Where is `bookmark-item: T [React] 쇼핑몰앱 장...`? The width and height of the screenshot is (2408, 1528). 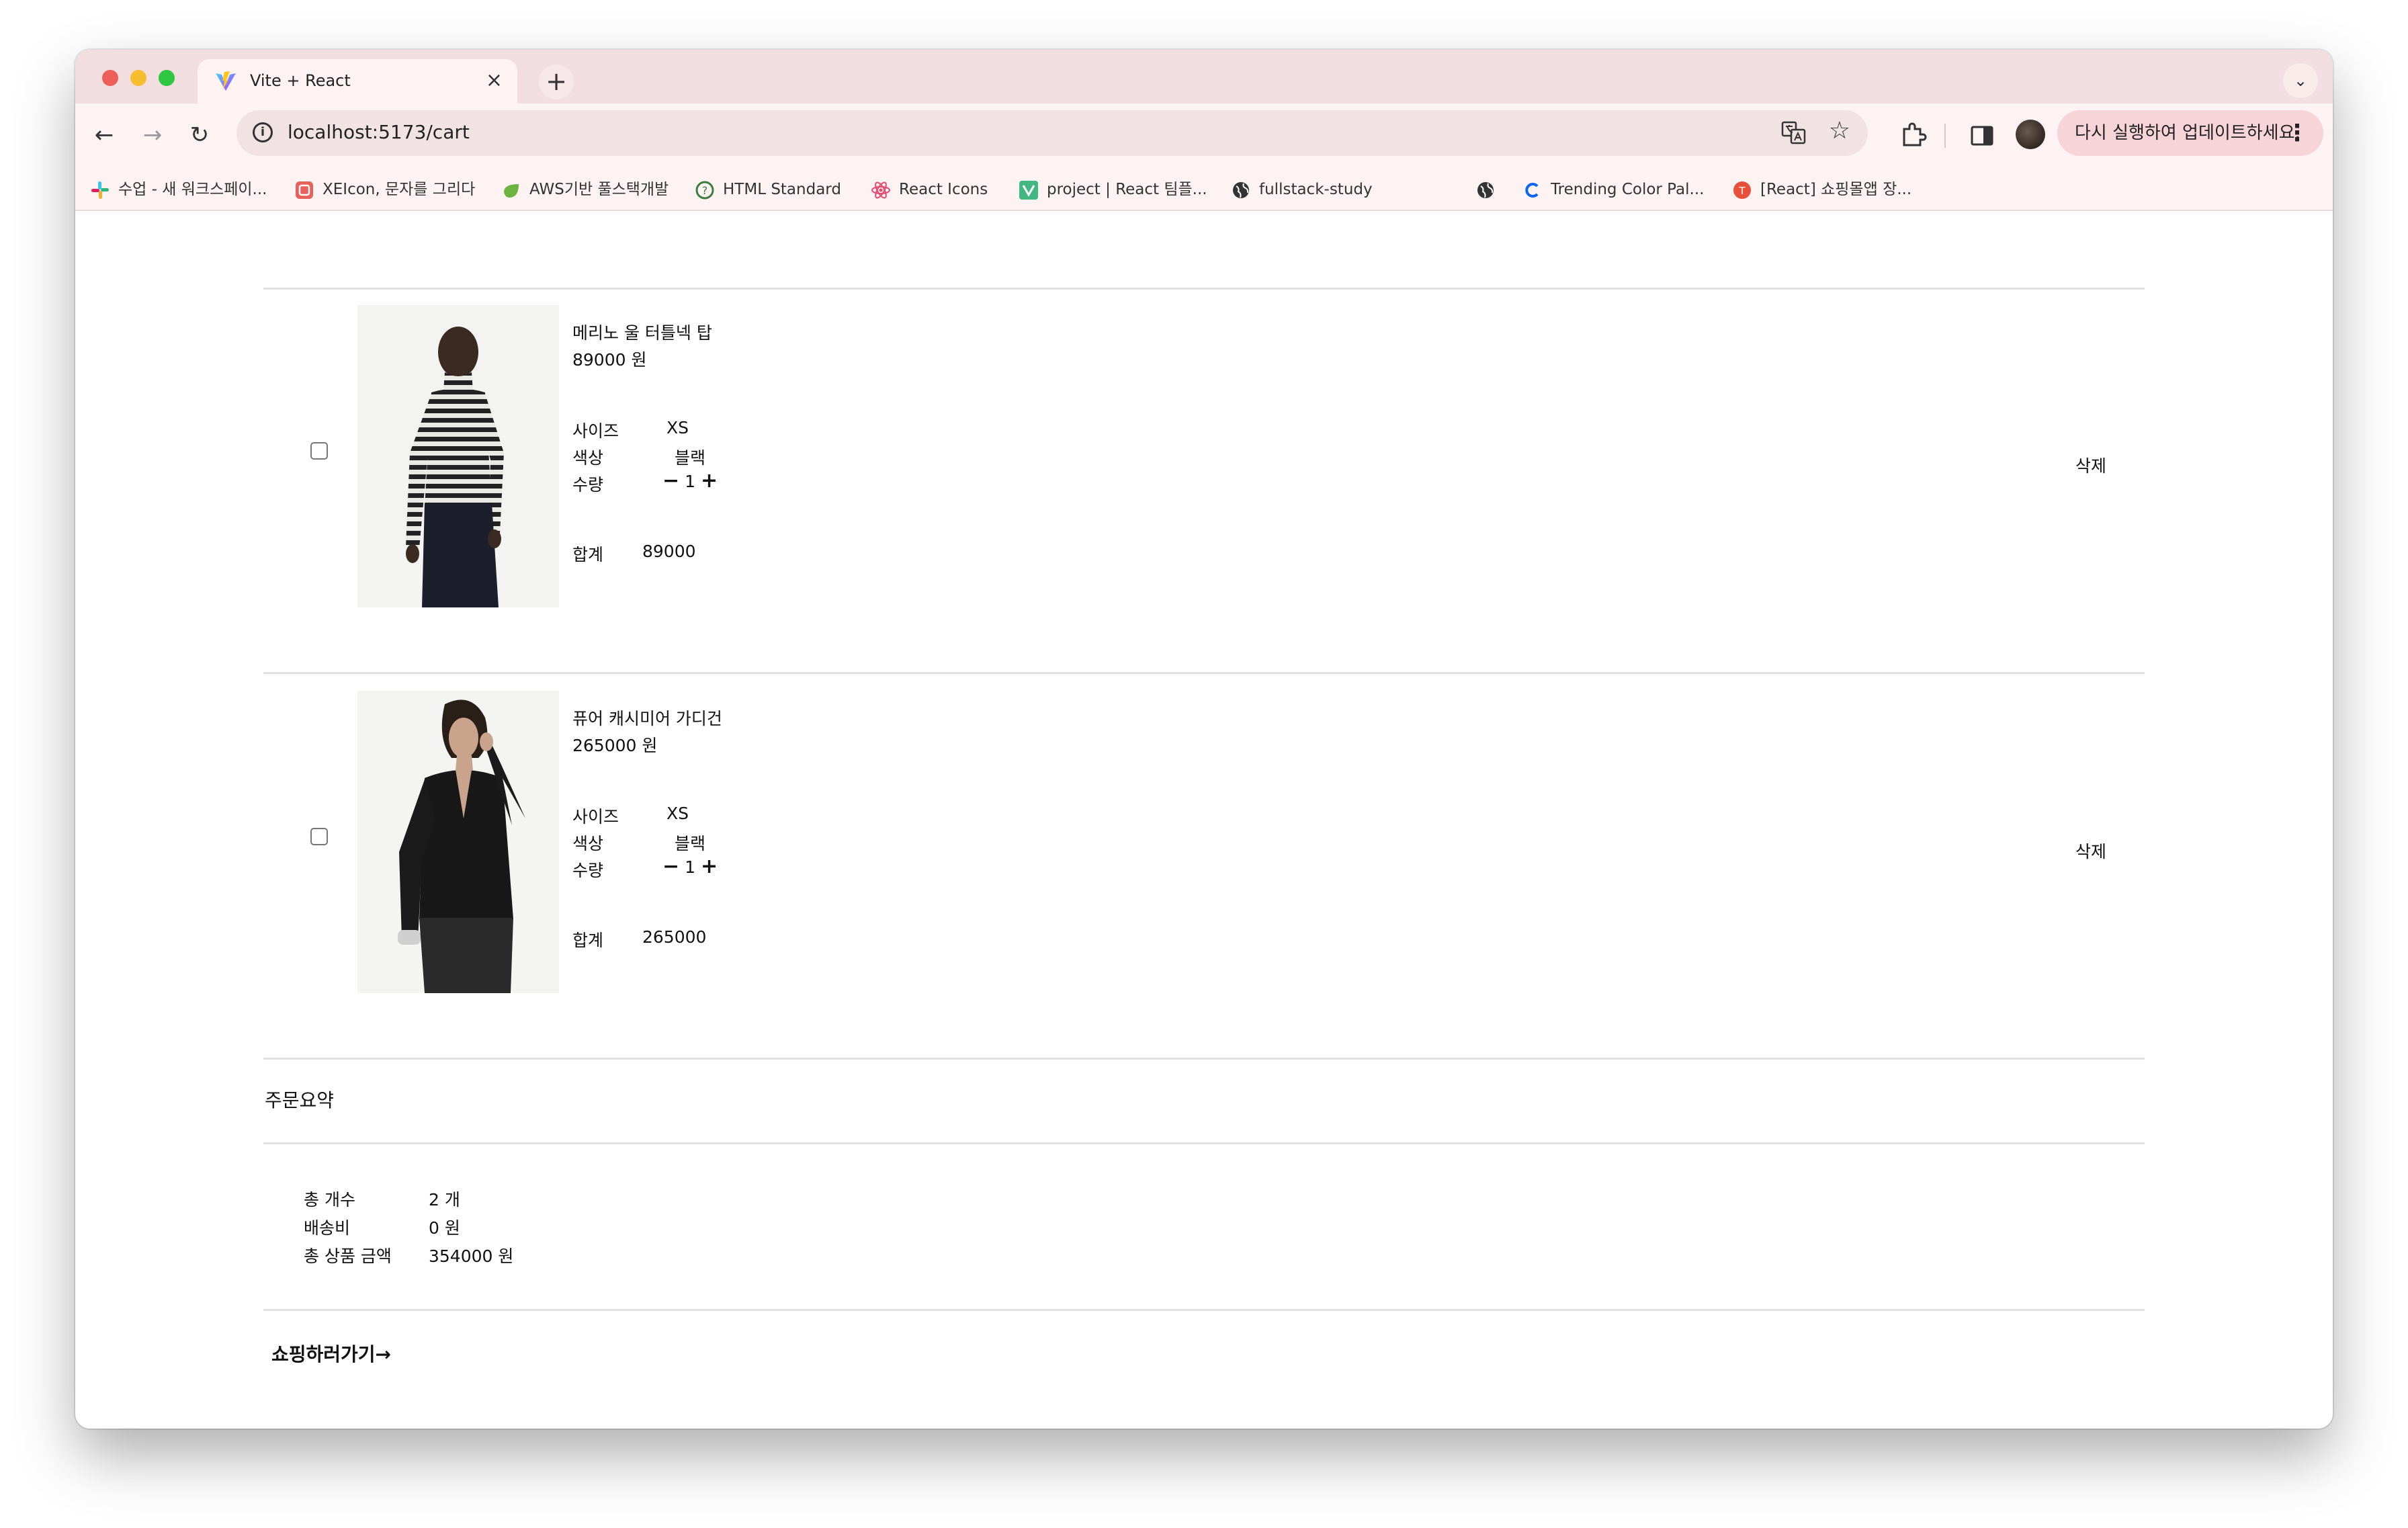 bookmark-item: T [React] 쇼핑몰앱 장... is located at coordinates (1821, 190).